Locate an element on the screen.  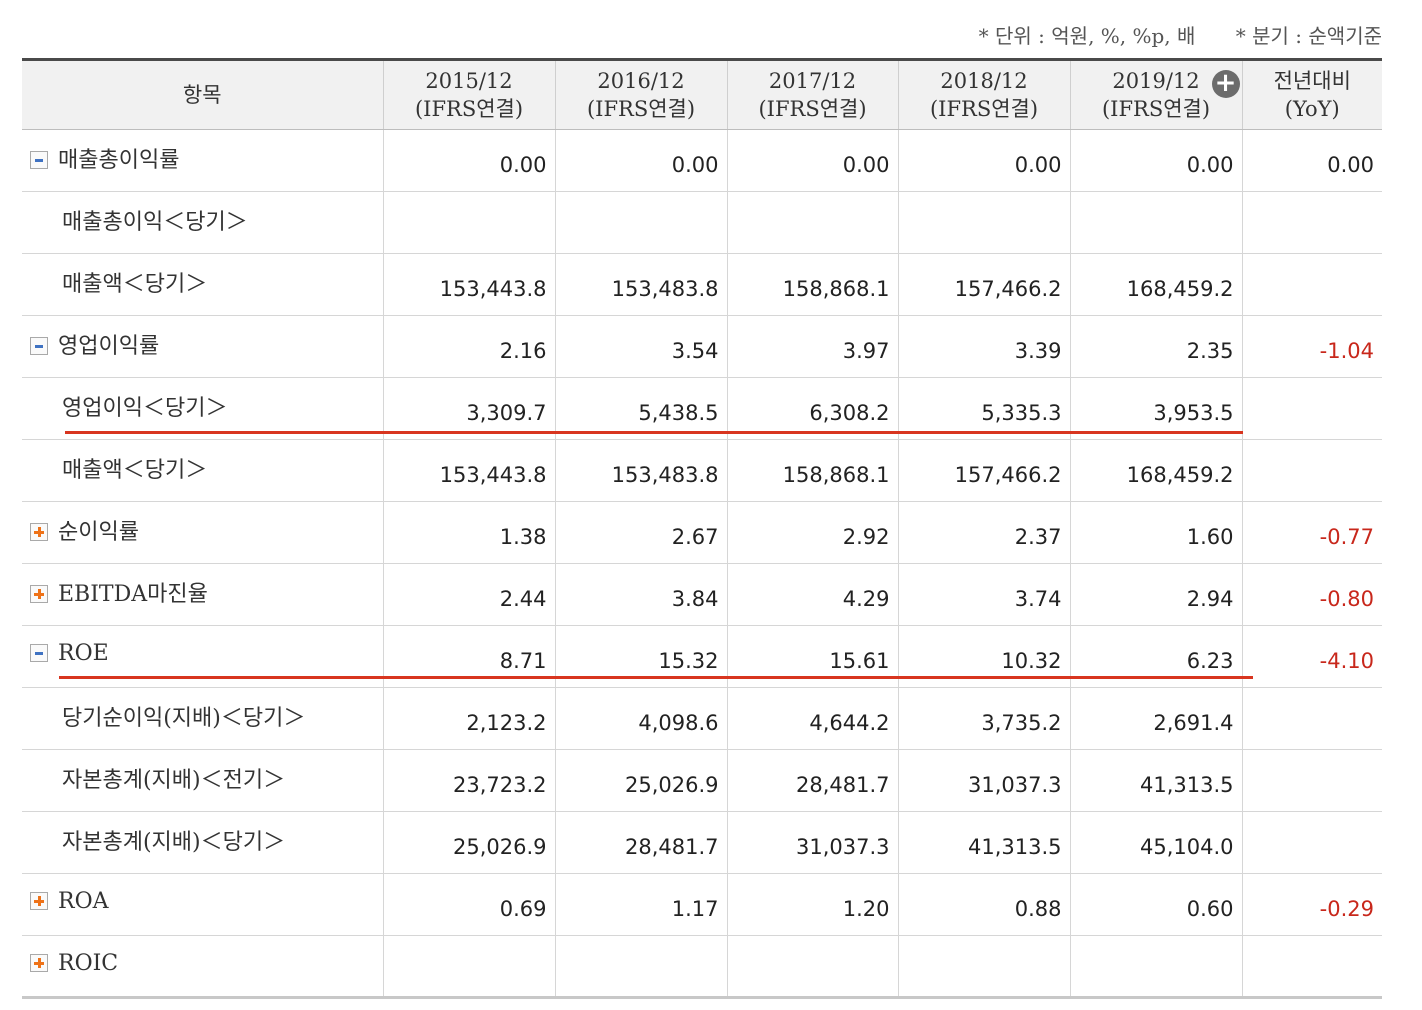
value-cell: 2.92 is located at coordinates (812, 532).